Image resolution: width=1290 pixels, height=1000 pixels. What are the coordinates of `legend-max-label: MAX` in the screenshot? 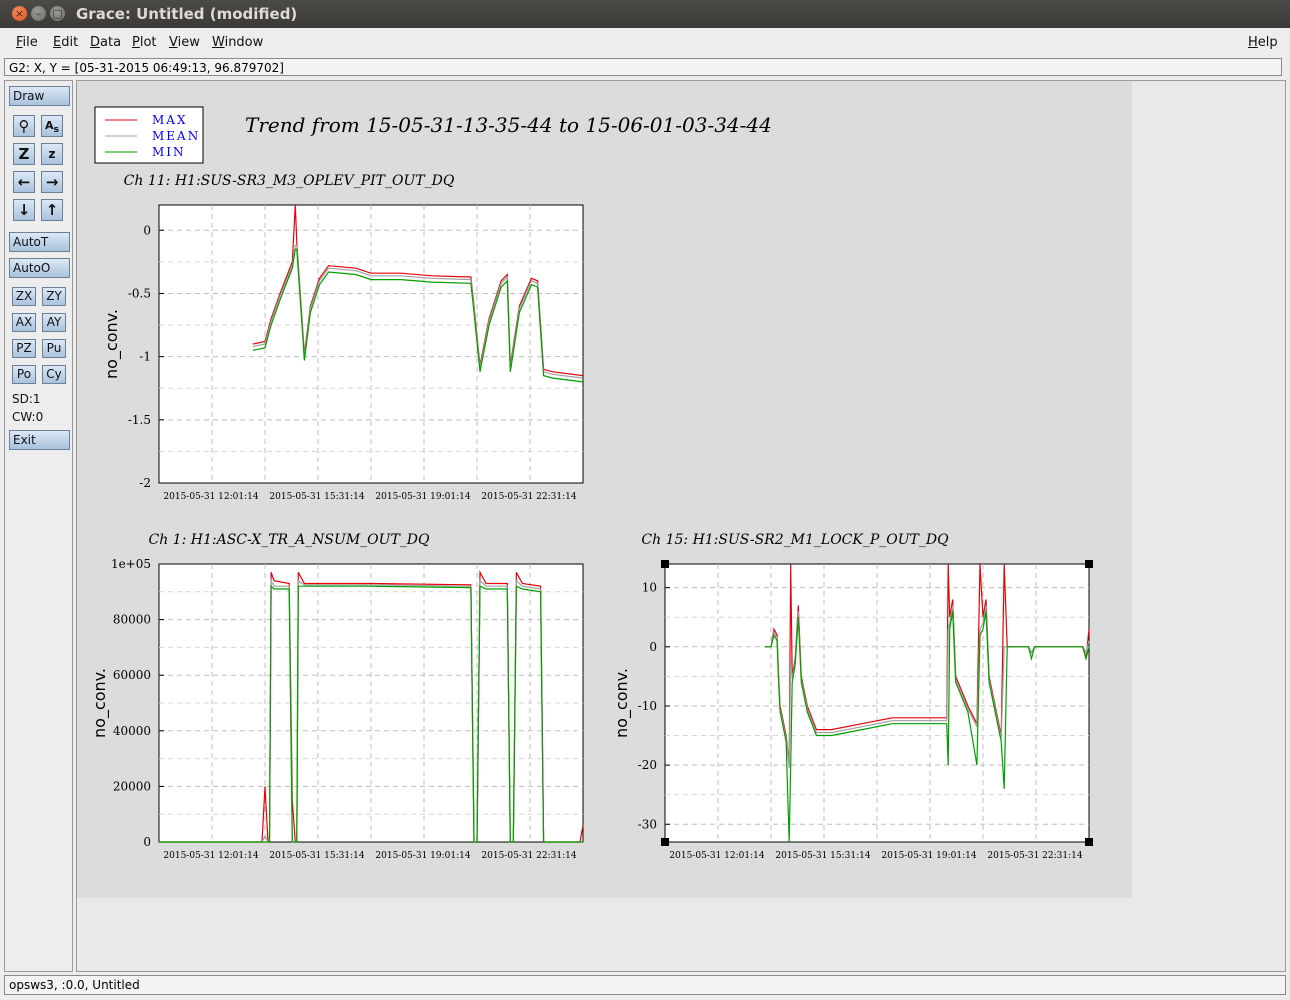 It's located at (170, 120).